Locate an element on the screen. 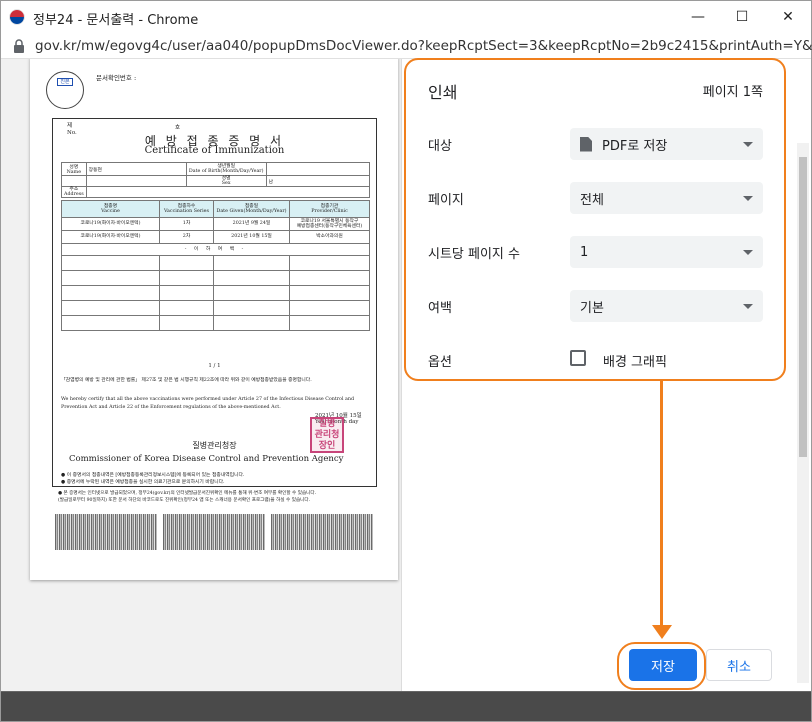  pages-select: 전체 is located at coordinates (666, 198).